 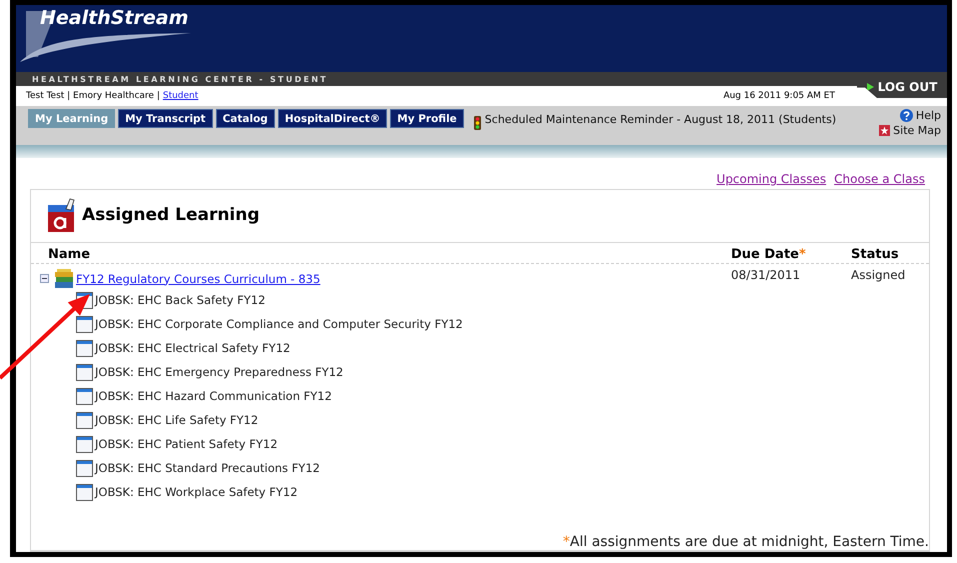 What do you see at coordinates (64, 278) in the screenshot?
I see `books-icon` at bounding box center [64, 278].